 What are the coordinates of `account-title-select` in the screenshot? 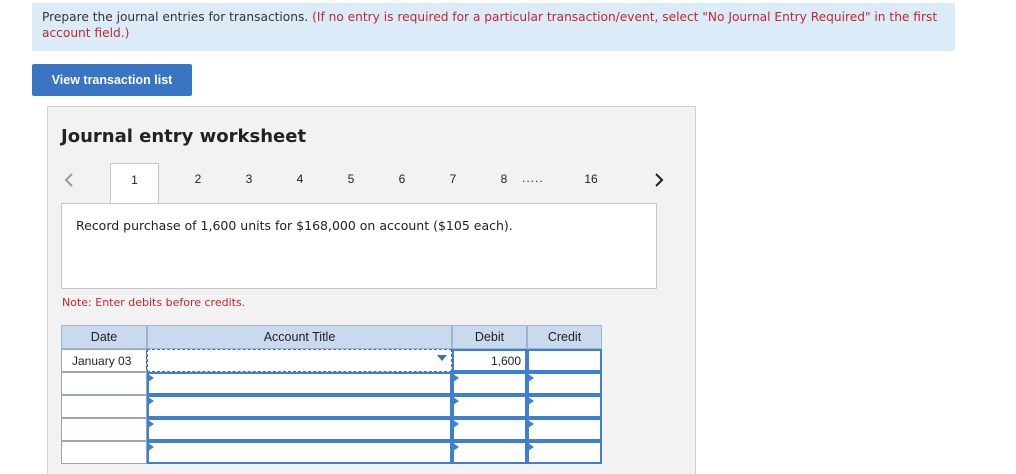 It's located at (299, 360).